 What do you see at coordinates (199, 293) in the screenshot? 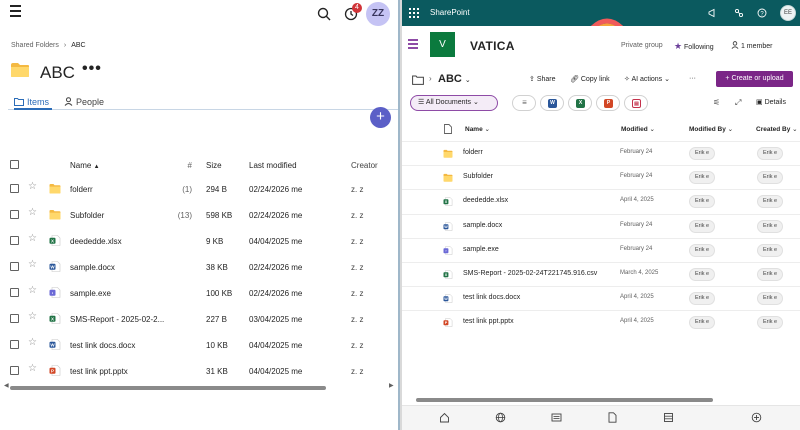
I see `table-row: ☆ › sample.exe 100 KB 02/24/2026 me z. z` at bounding box center [199, 293].